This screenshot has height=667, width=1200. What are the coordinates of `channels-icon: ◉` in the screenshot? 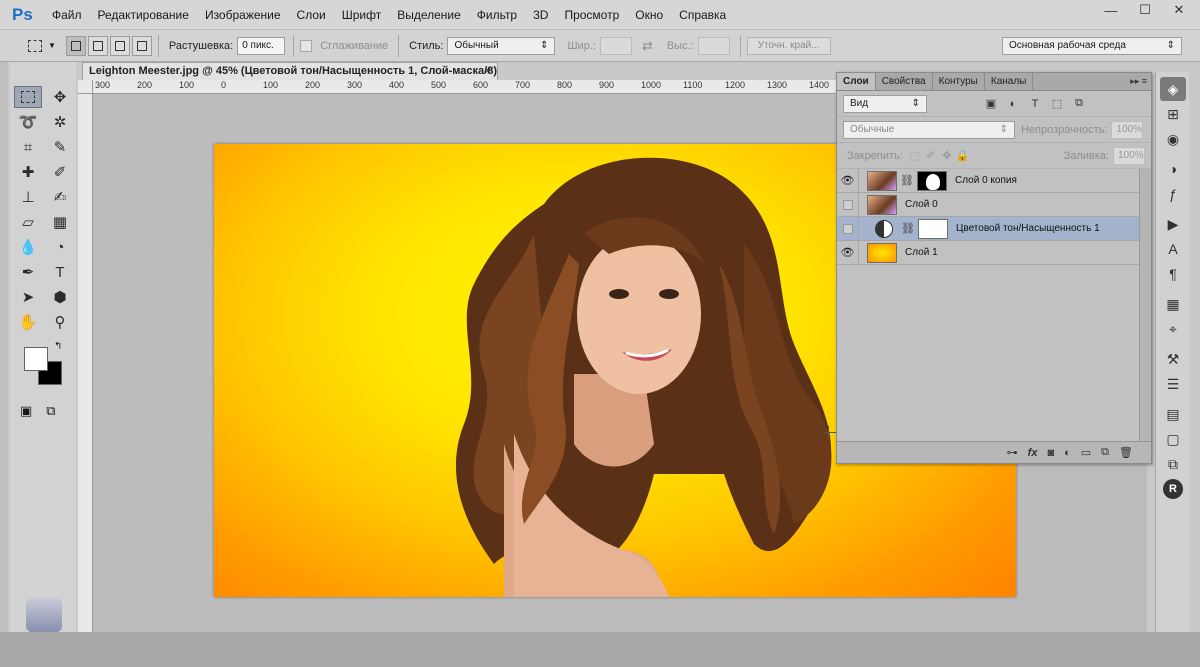 It's located at (1173, 139).